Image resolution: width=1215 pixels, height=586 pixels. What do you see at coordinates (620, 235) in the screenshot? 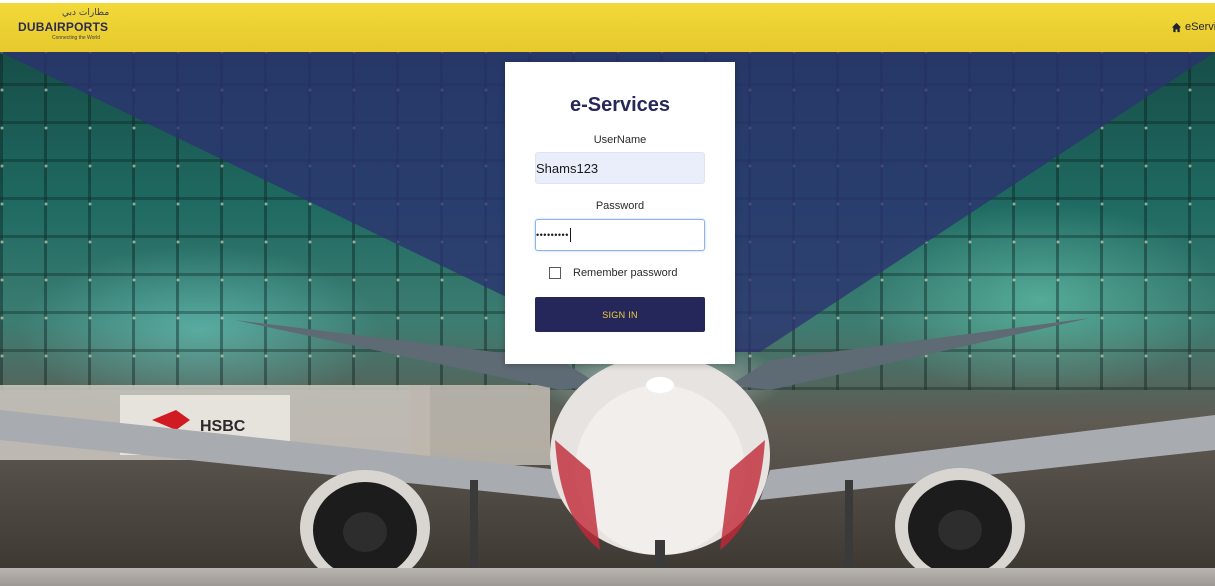
I see `password-field: •••••••••` at bounding box center [620, 235].